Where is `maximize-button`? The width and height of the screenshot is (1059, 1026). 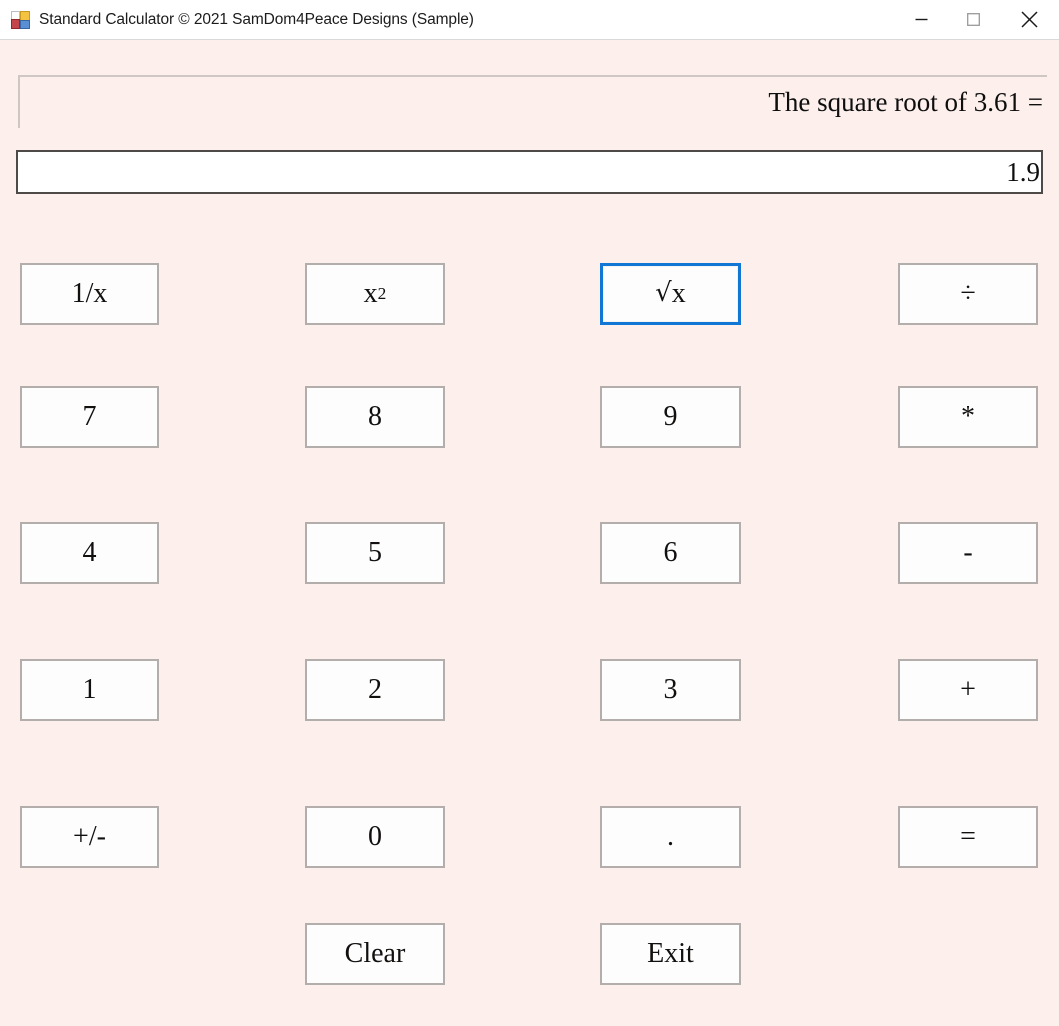
maximize-button is located at coordinates (973, 19).